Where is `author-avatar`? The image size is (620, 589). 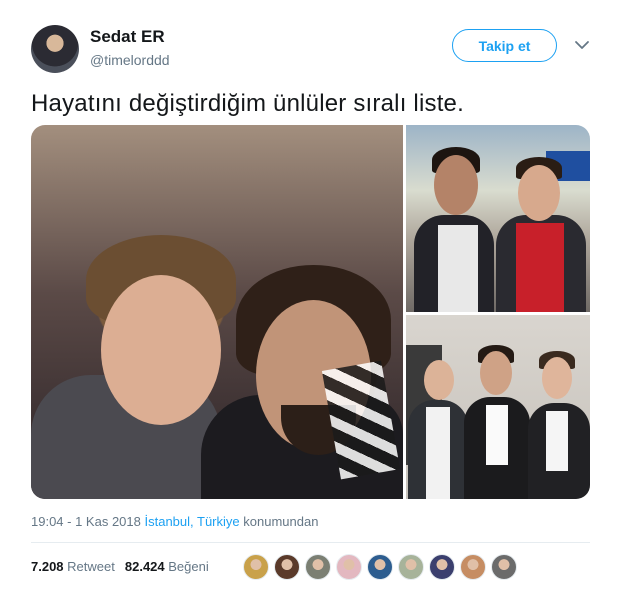 author-avatar is located at coordinates (55, 49).